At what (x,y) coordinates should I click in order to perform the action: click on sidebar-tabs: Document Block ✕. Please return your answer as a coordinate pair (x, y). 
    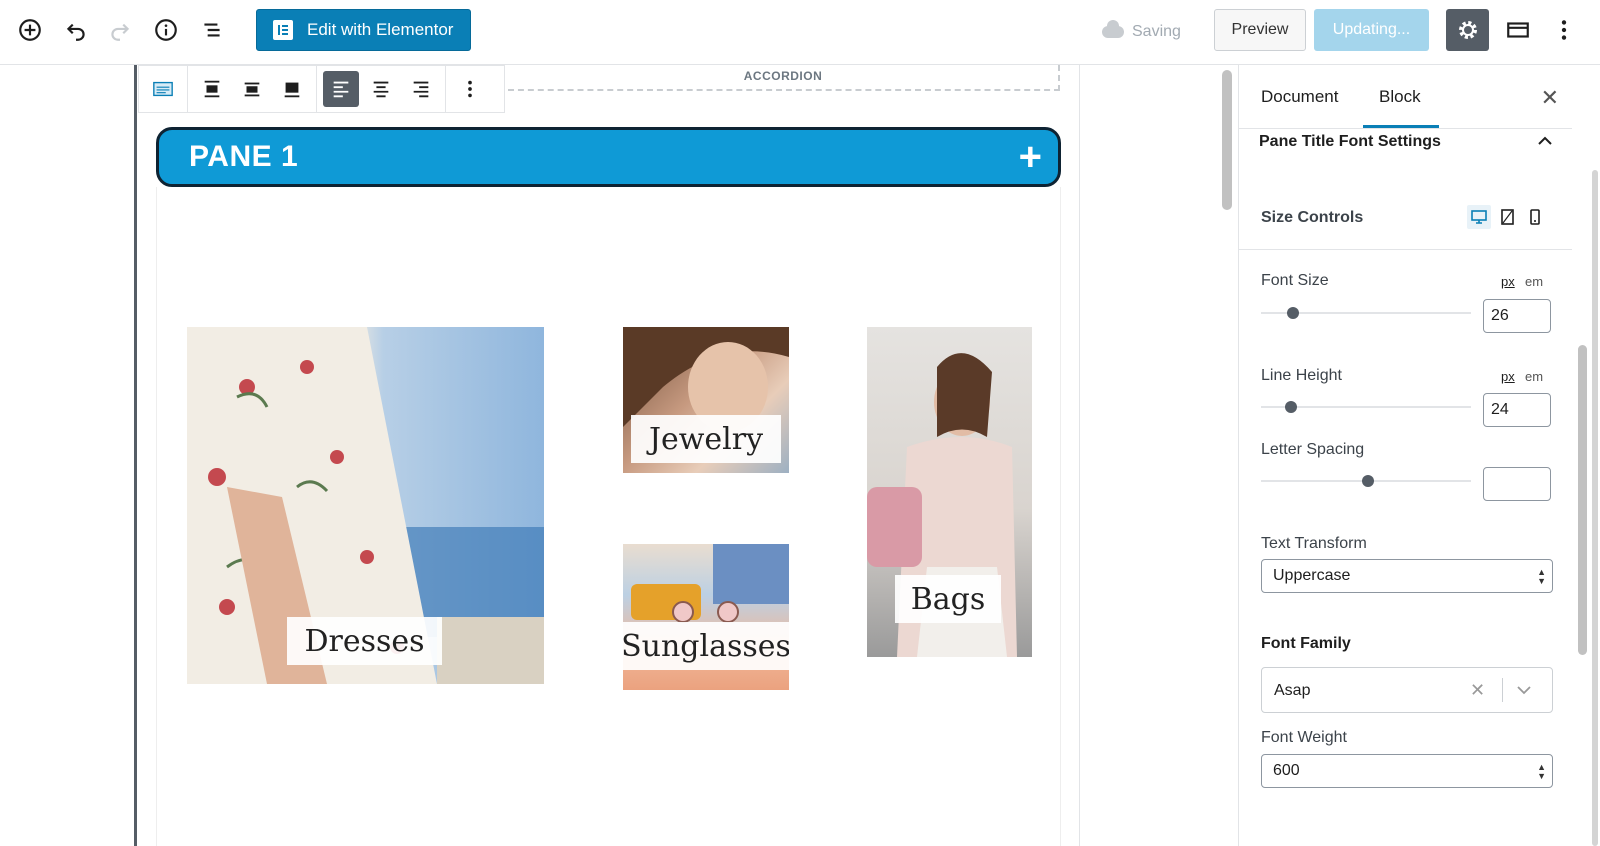
    Looking at the image, I should click on (1405, 97).